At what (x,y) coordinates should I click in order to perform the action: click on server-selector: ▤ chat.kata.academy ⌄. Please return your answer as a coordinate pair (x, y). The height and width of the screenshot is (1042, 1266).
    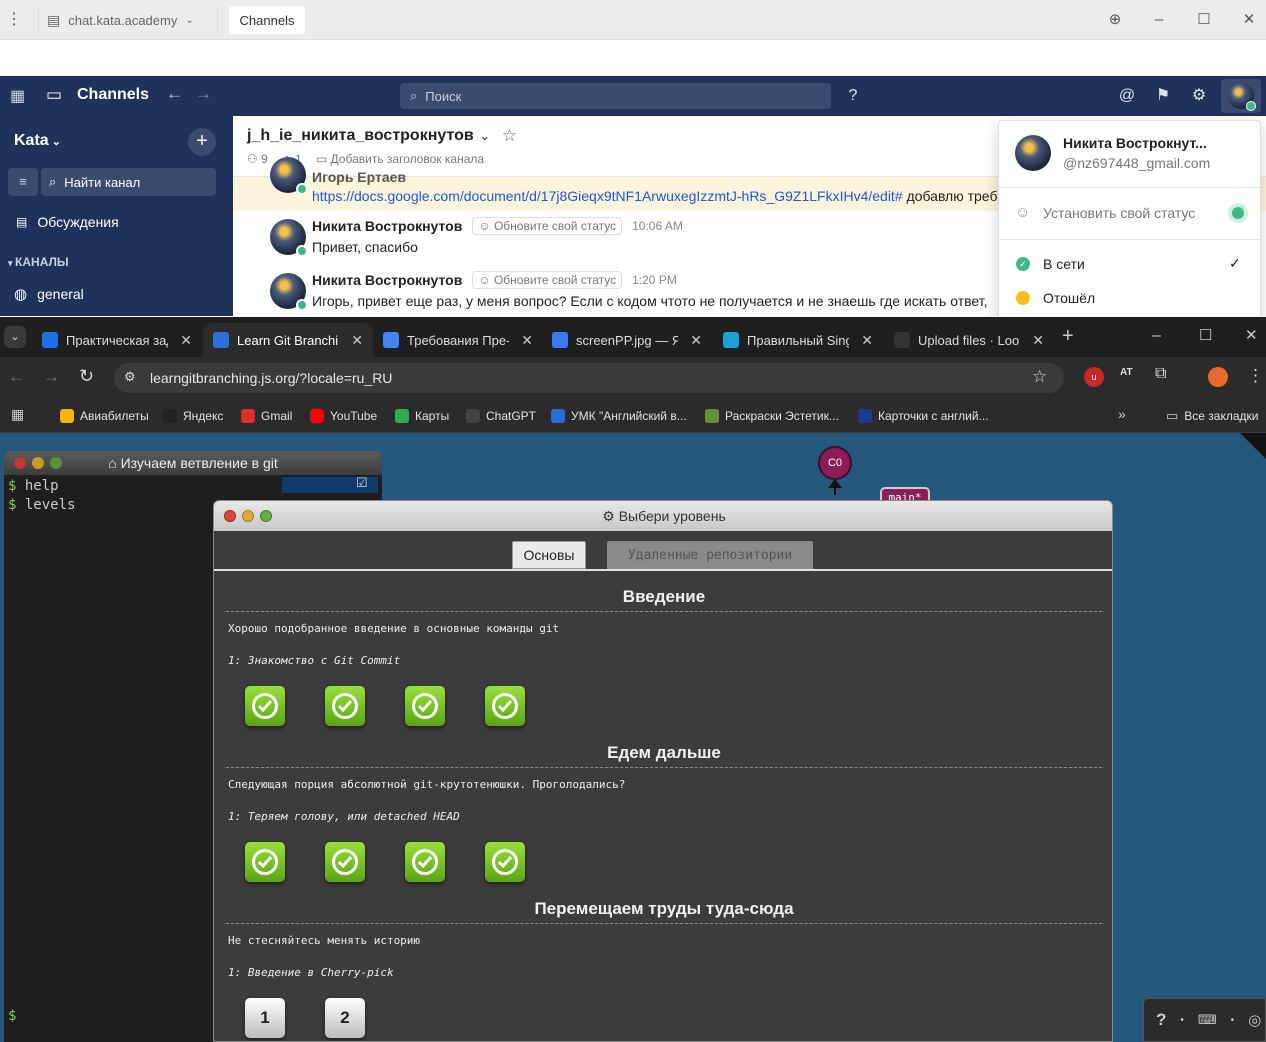
    Looking at the image, I should click on (128, 20).